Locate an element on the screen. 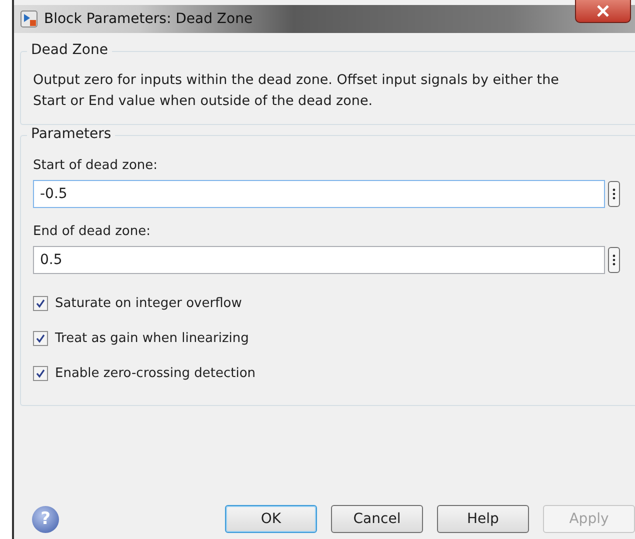 This screenshot has width=635, height=539. block-description: Output zero for inputs within the dead zone. Offset input signals by either the Start or End value when outside of the dead zone. is located at coordinates (296, 91).